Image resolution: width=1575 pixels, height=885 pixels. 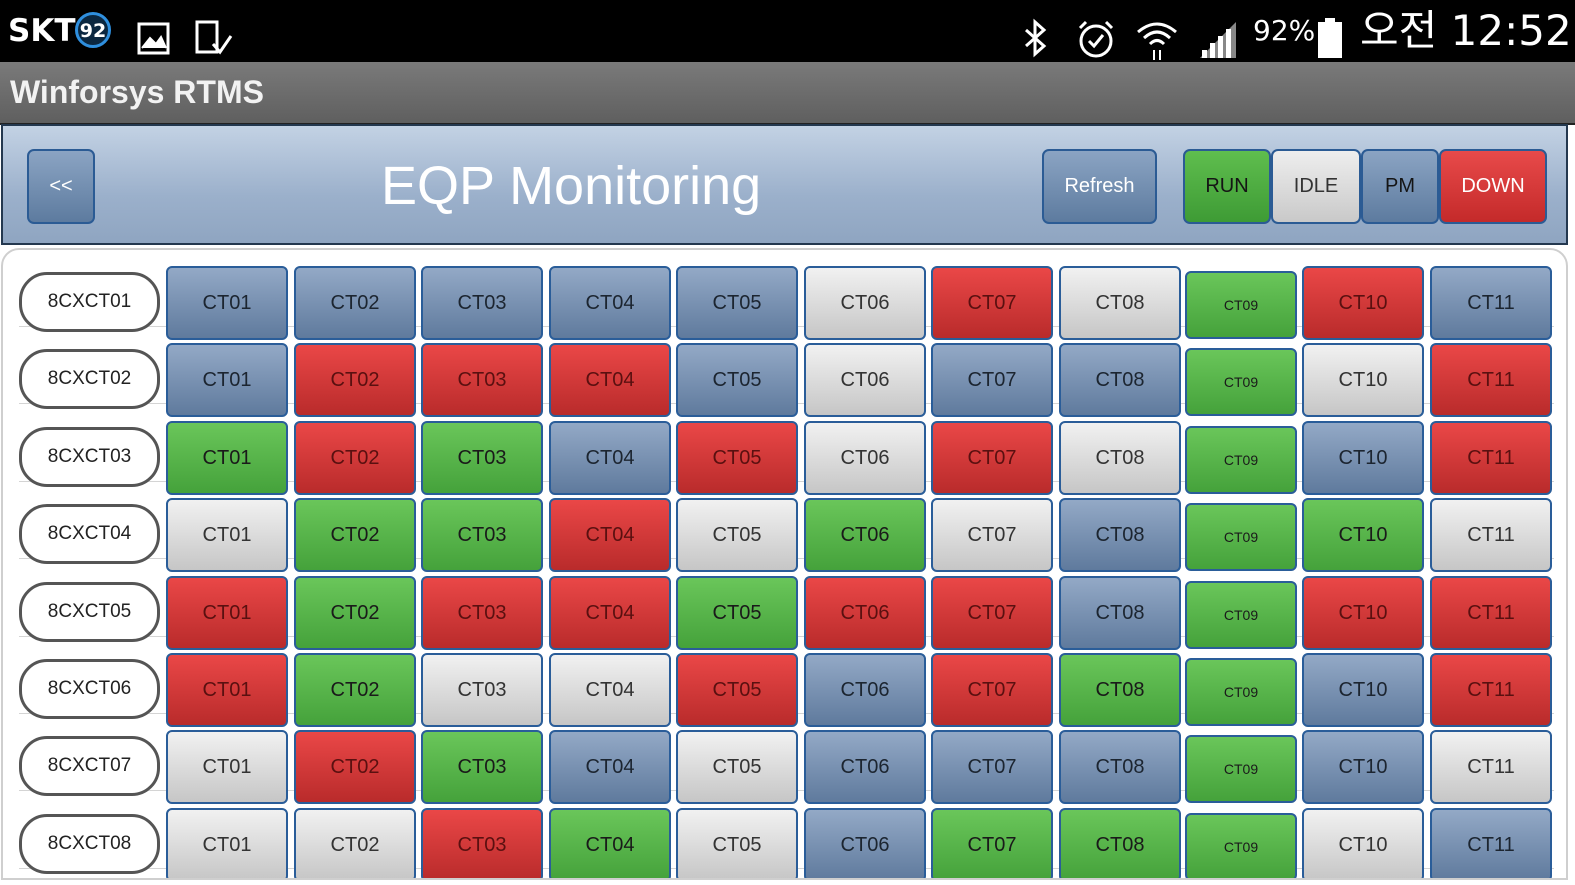 I want to click on eqp-group-button: 8CXCT07, so click(x=89, y=766).